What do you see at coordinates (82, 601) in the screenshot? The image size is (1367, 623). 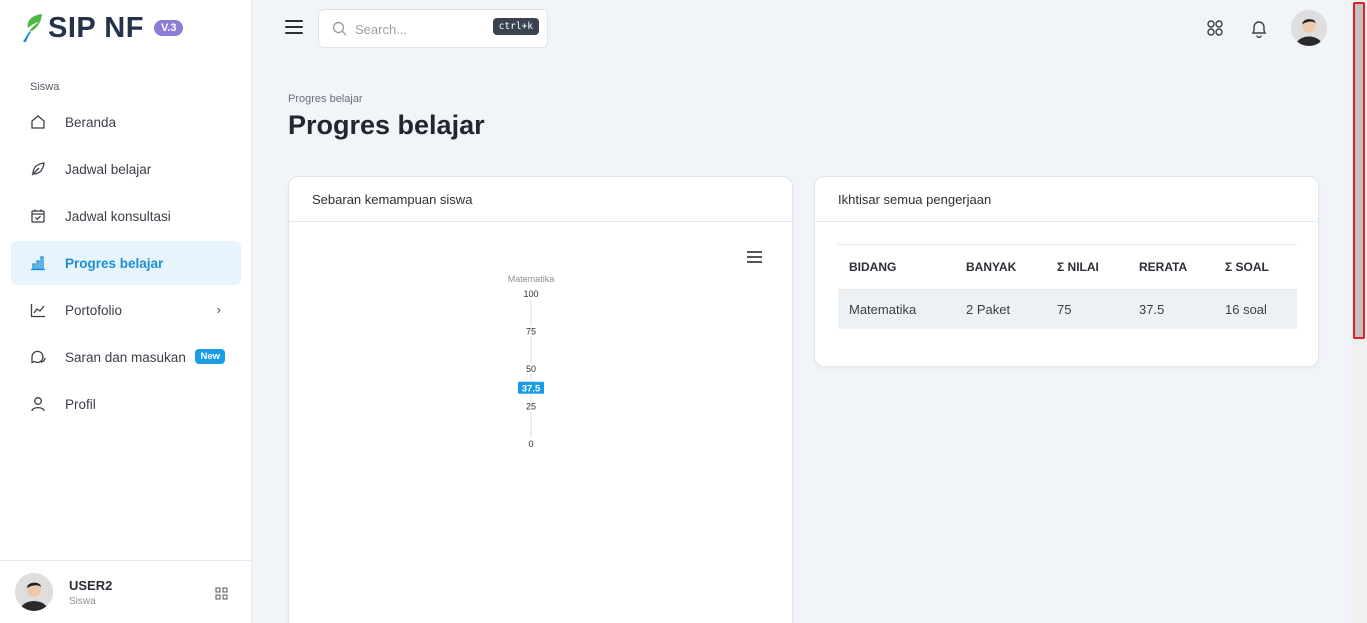 I see `user-role: Siswa` at bounding box center [82, 601].